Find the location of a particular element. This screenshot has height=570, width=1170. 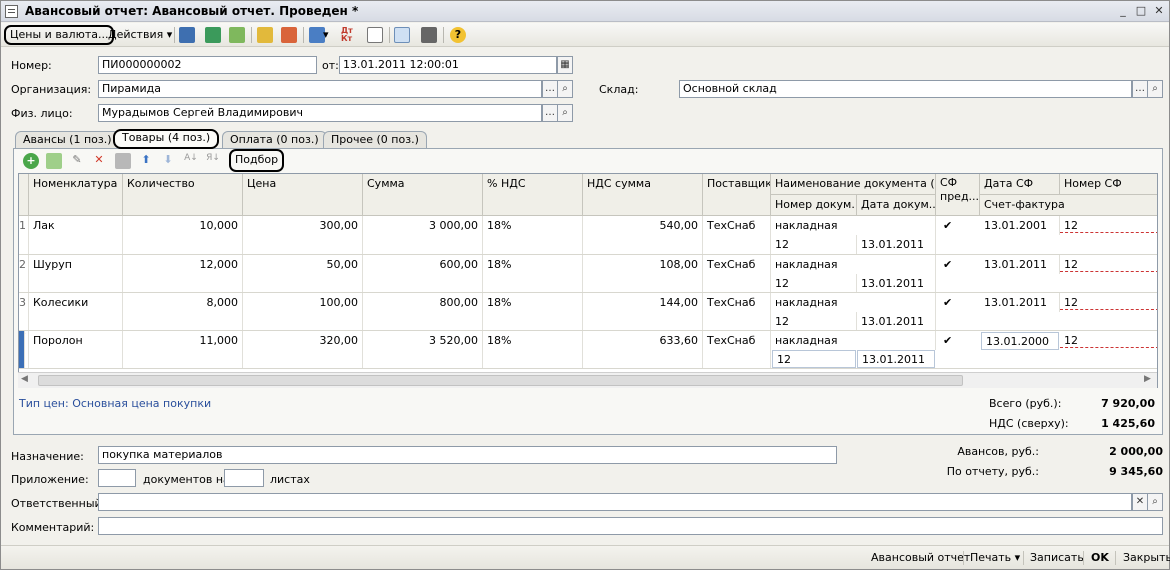

responsible-field is located at coordinates (615, 502).